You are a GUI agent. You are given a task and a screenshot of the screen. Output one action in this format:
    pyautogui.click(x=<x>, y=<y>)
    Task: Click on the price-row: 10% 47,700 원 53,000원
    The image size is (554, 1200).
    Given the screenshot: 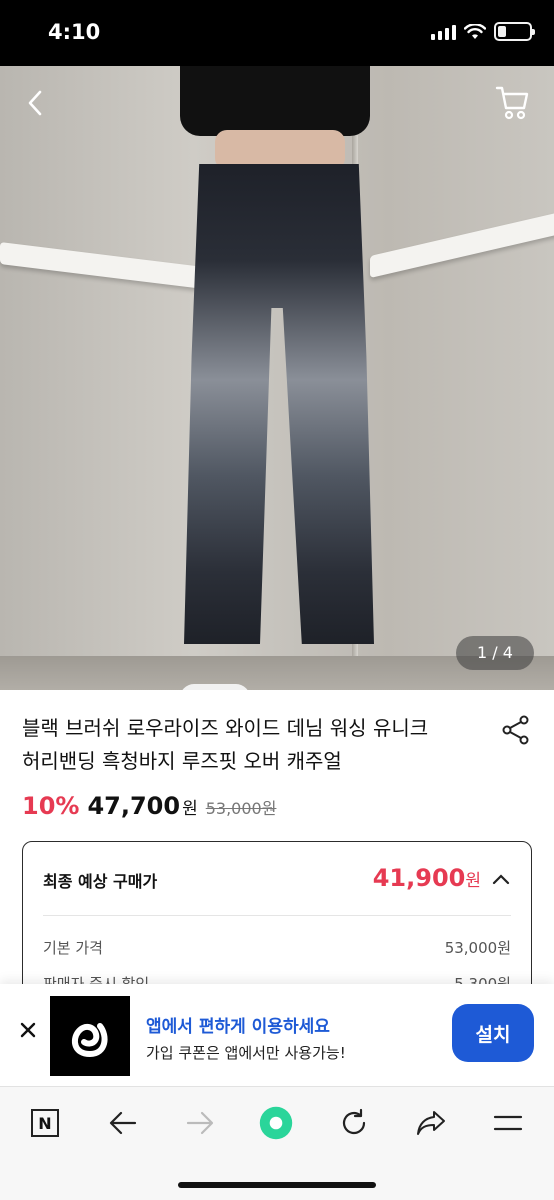 What is the action you would take?
    pyautogui.click(x=149, y=806)
    